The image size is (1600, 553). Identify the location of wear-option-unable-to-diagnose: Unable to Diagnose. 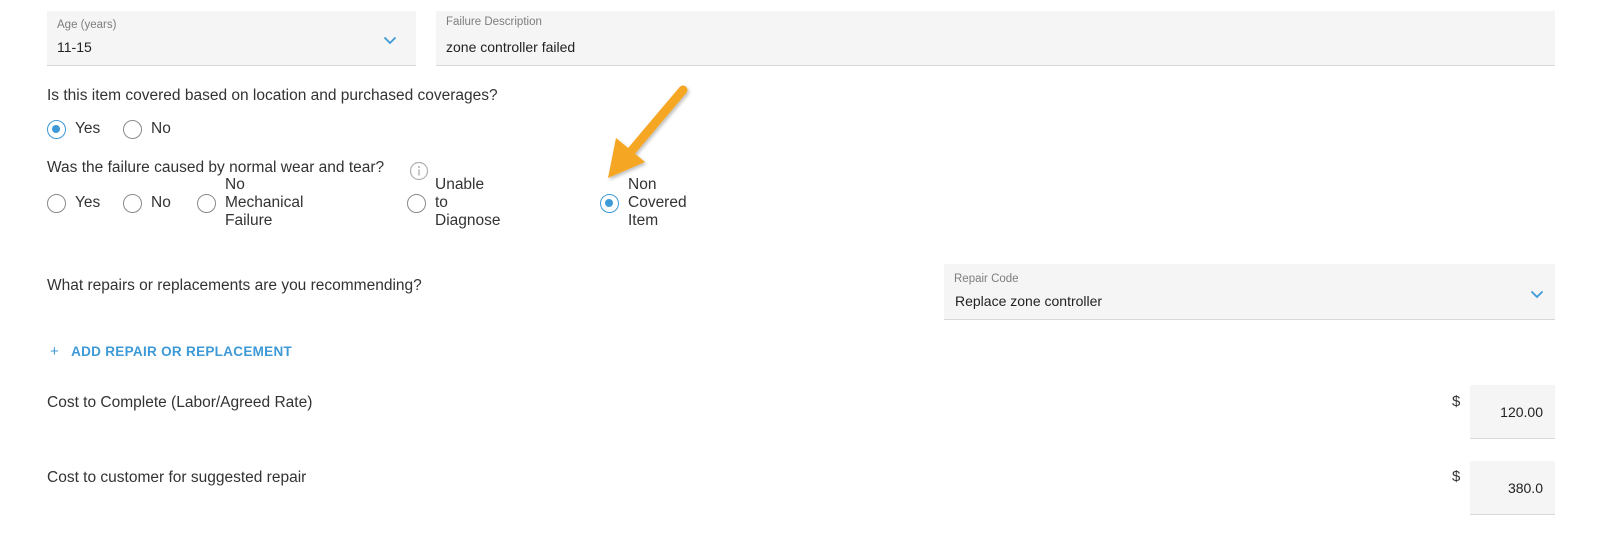
(454, 202).